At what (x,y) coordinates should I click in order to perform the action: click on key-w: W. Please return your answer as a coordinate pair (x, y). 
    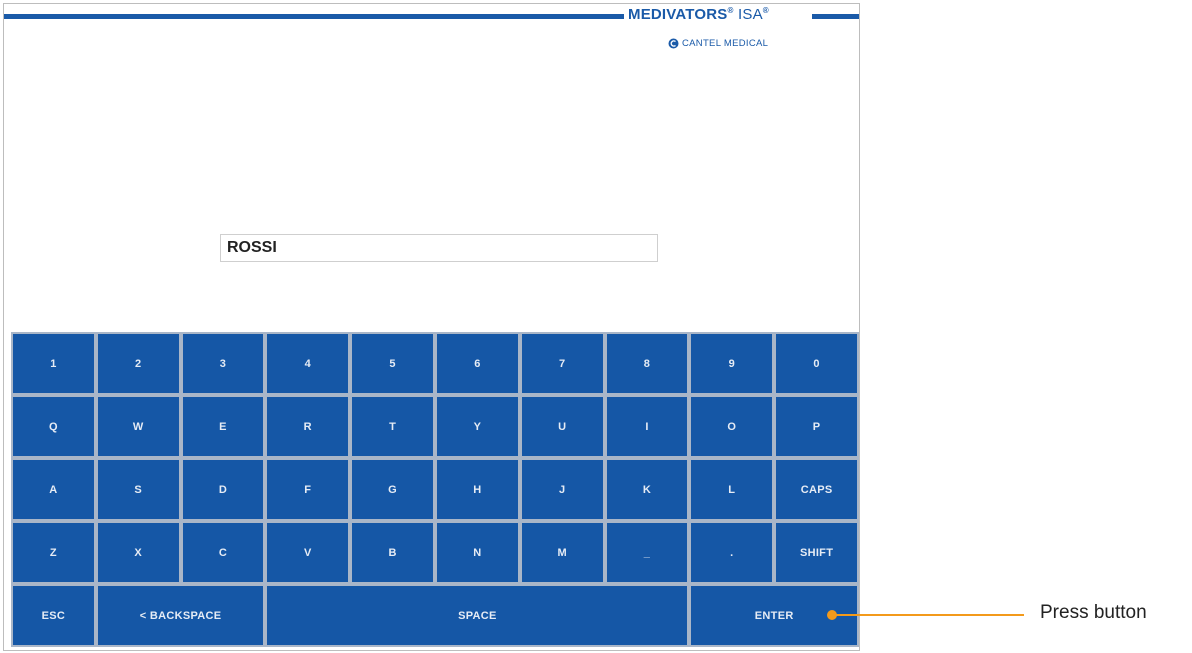
    Looking at the image, I should click on (138, 426).